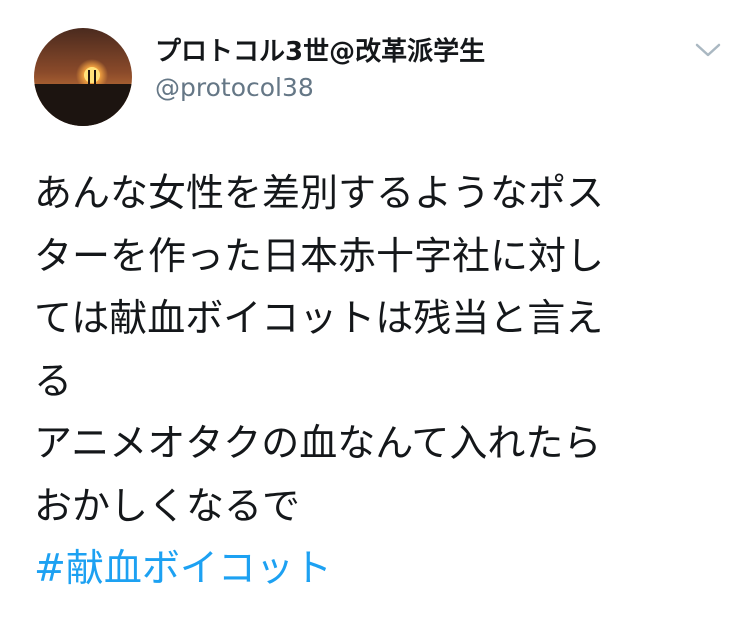  I want to click on tweet-text-line: ては献血ボイコットは残当と言え, so click(319, 318).